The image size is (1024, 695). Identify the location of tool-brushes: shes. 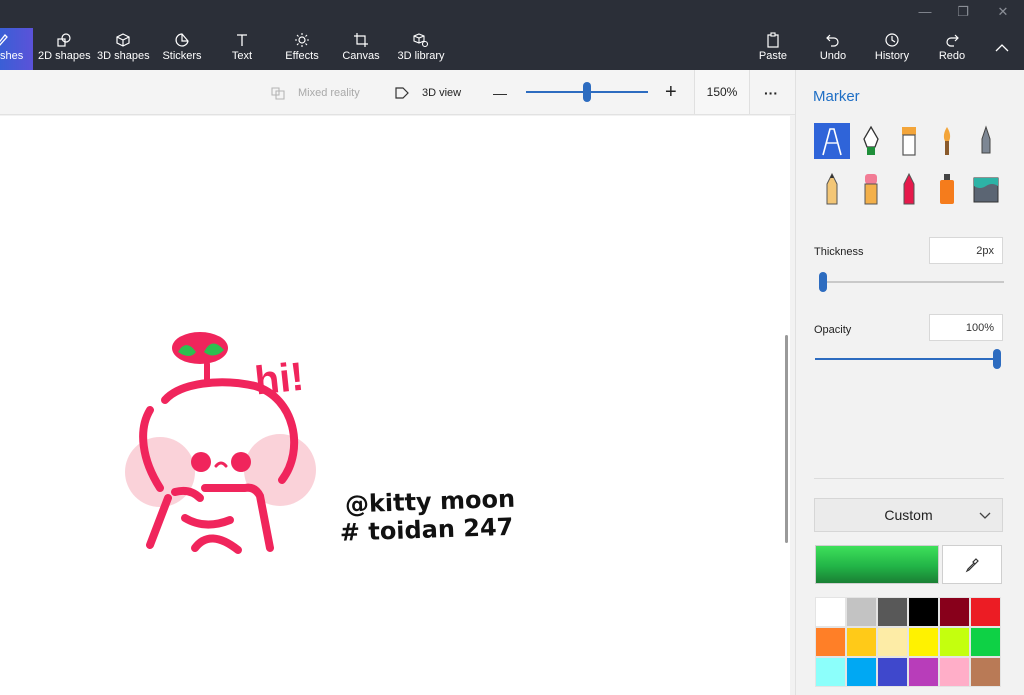
(16, 49).